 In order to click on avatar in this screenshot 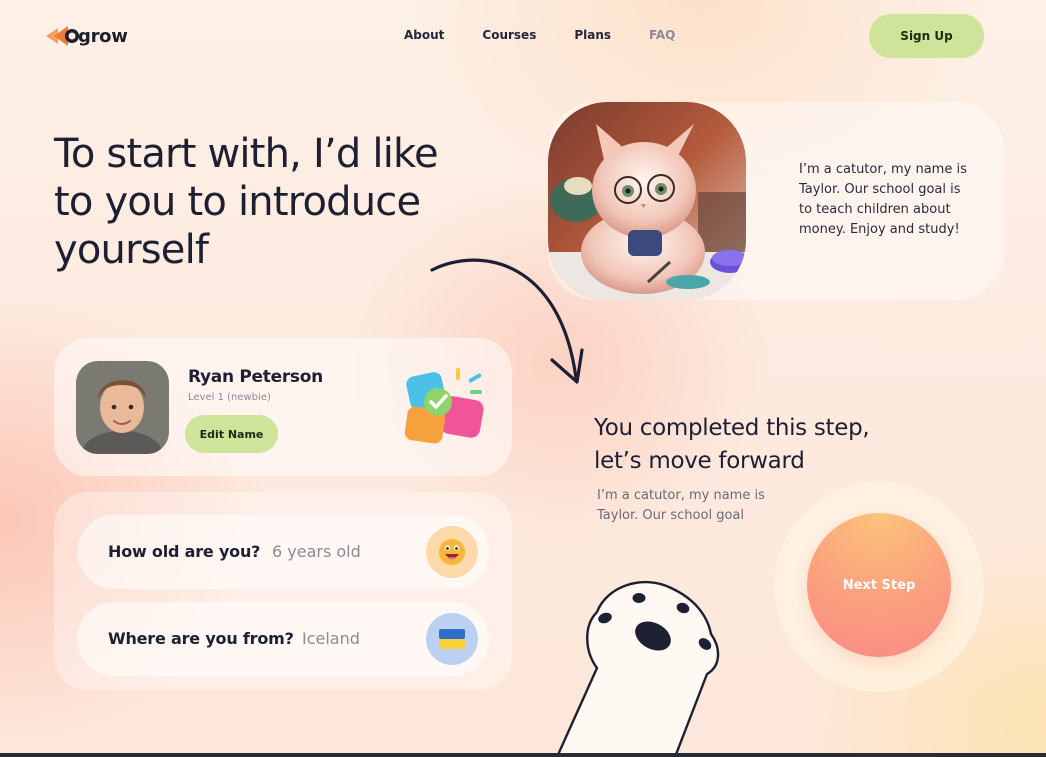, I will do `click(122, 407)`.